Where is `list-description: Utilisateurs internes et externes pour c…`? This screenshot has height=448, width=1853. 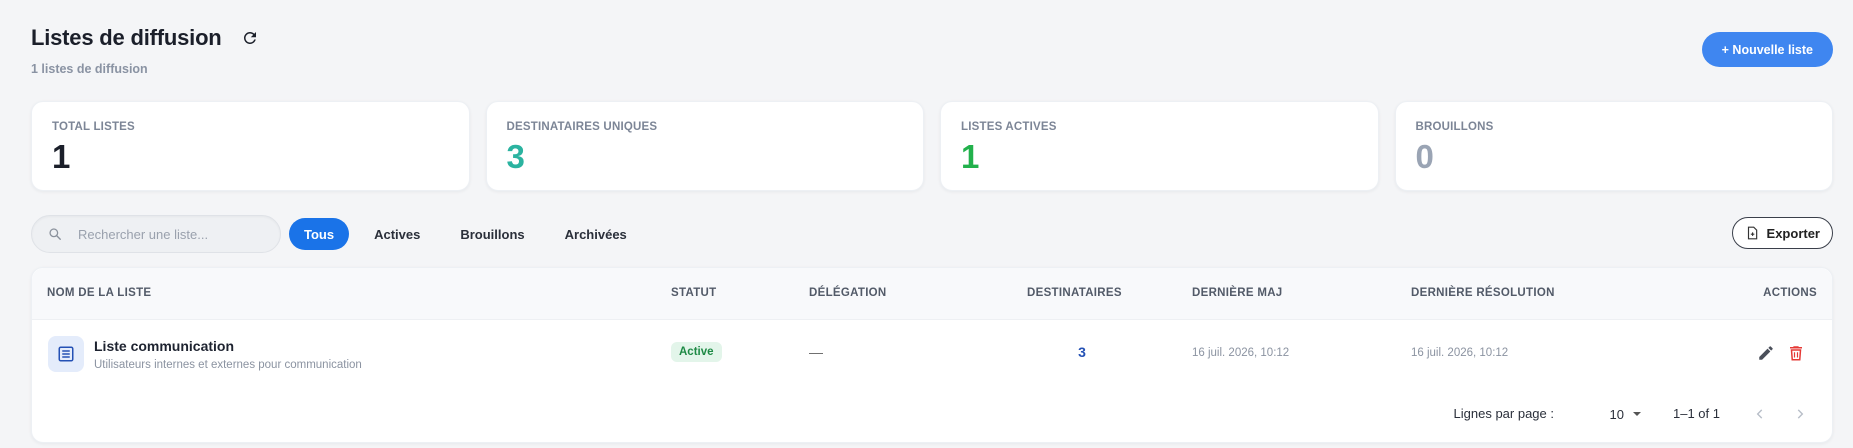
list-description: Utilisateurs internes et externes pour c… is located at coordinates (228, 365).